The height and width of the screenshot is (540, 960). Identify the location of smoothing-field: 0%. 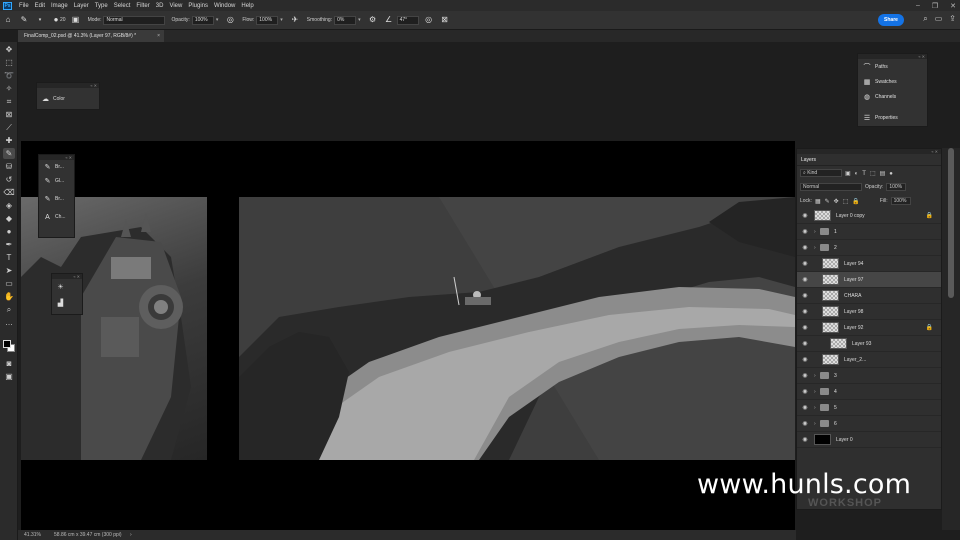
(345, 20).